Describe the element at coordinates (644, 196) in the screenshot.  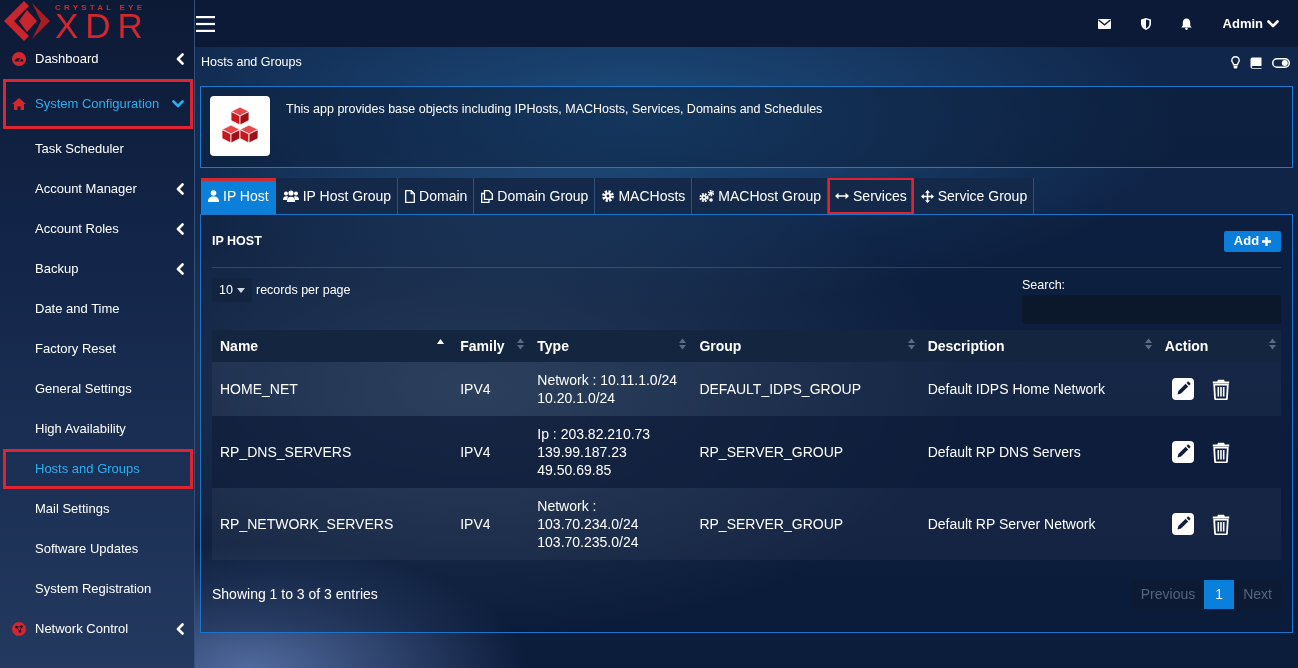
I see `tab: MACHosts` at that location.